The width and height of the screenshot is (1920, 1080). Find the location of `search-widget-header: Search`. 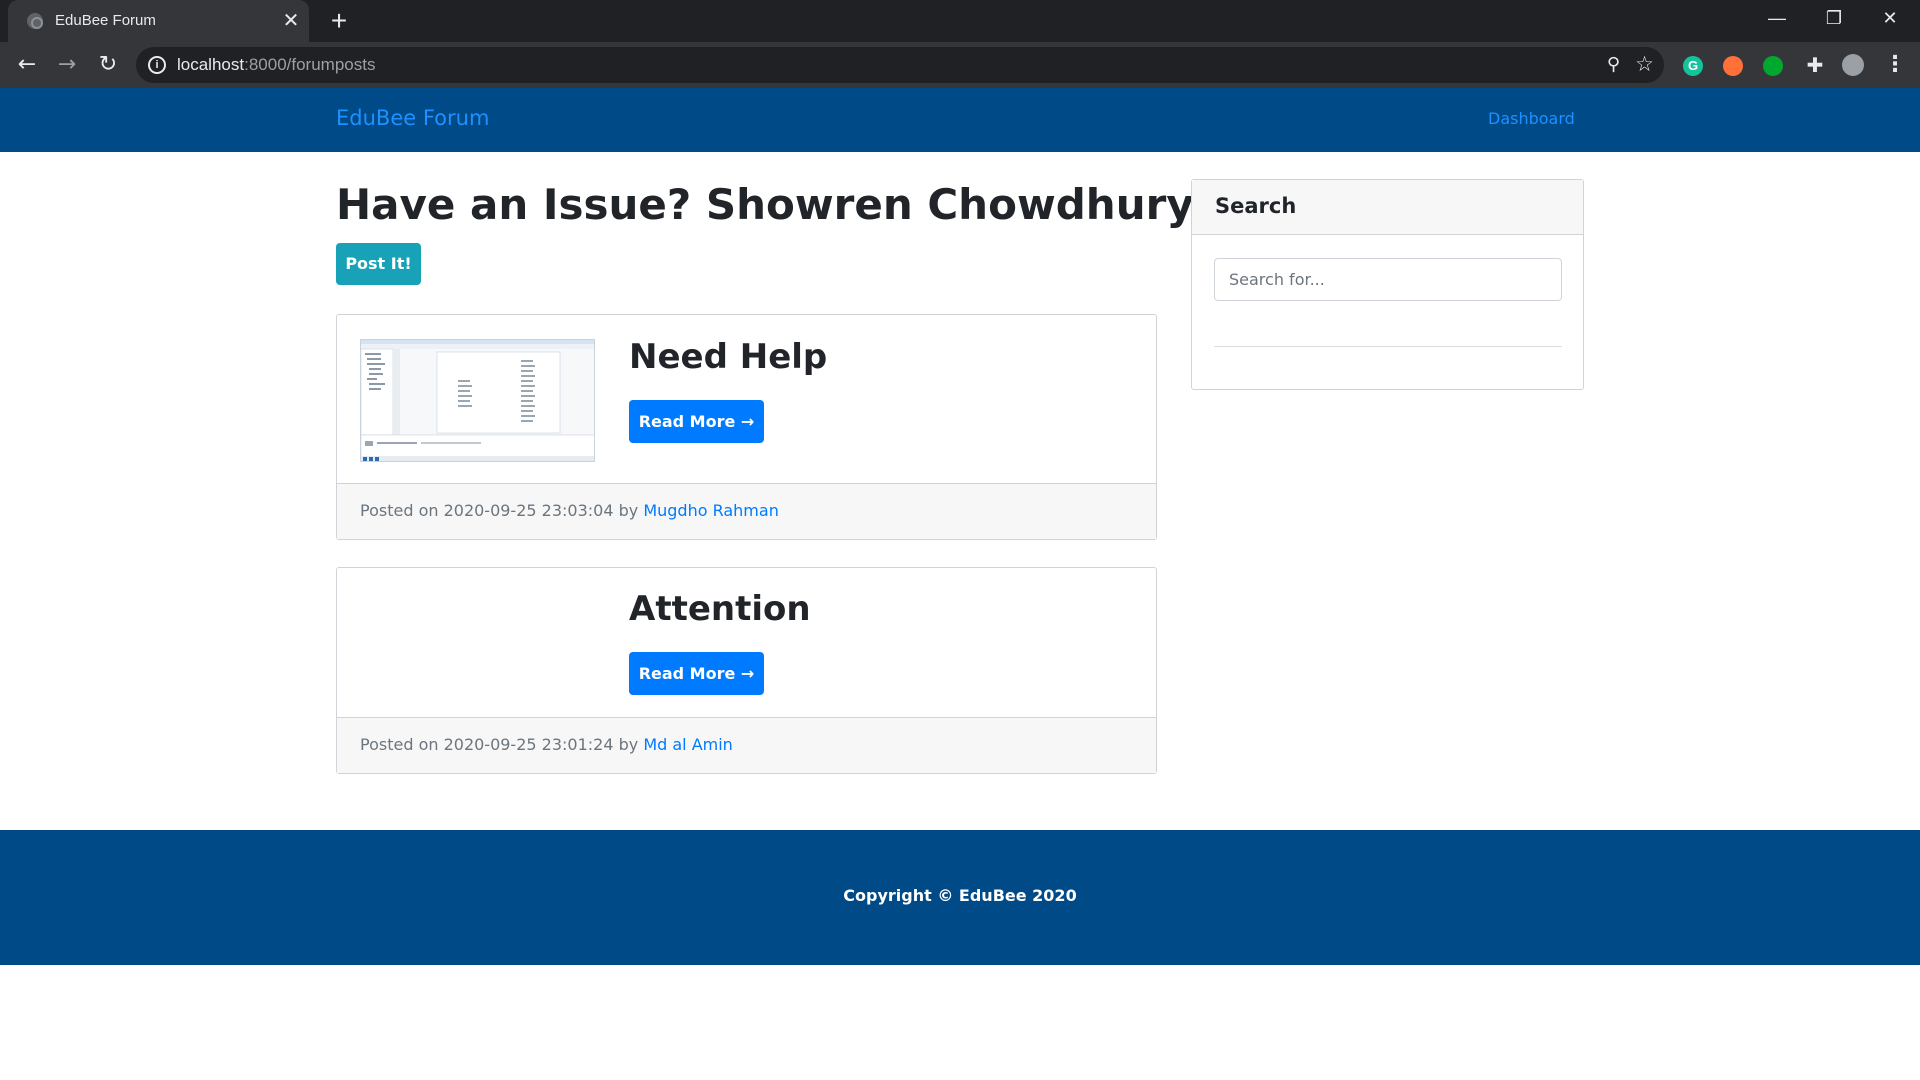

search-widget-header: Search is located at coordinates (1387, 207).